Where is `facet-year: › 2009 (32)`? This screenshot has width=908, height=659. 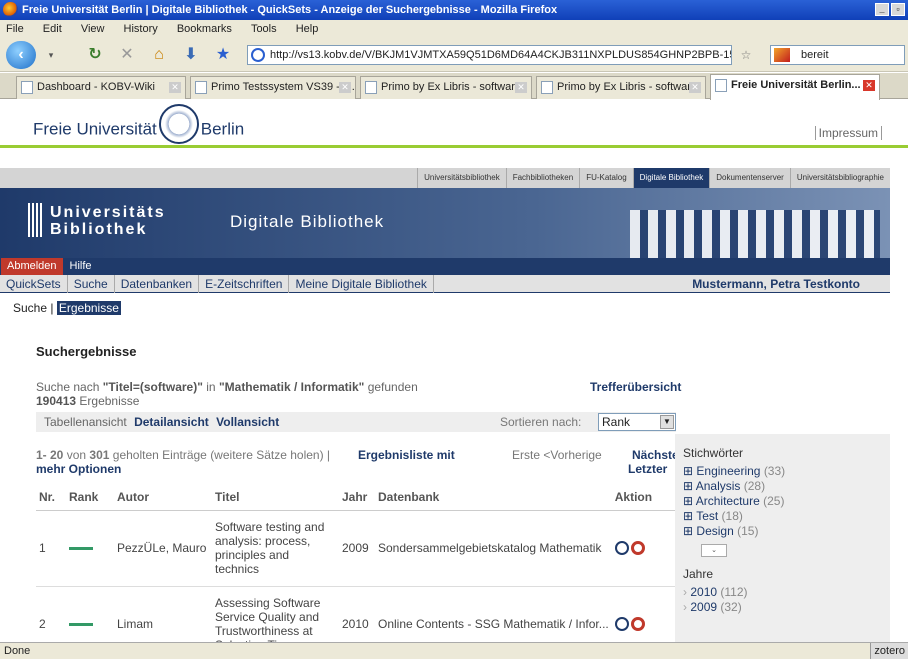
facet-year: › 2009 (32) is located at coordinates (786, 607).